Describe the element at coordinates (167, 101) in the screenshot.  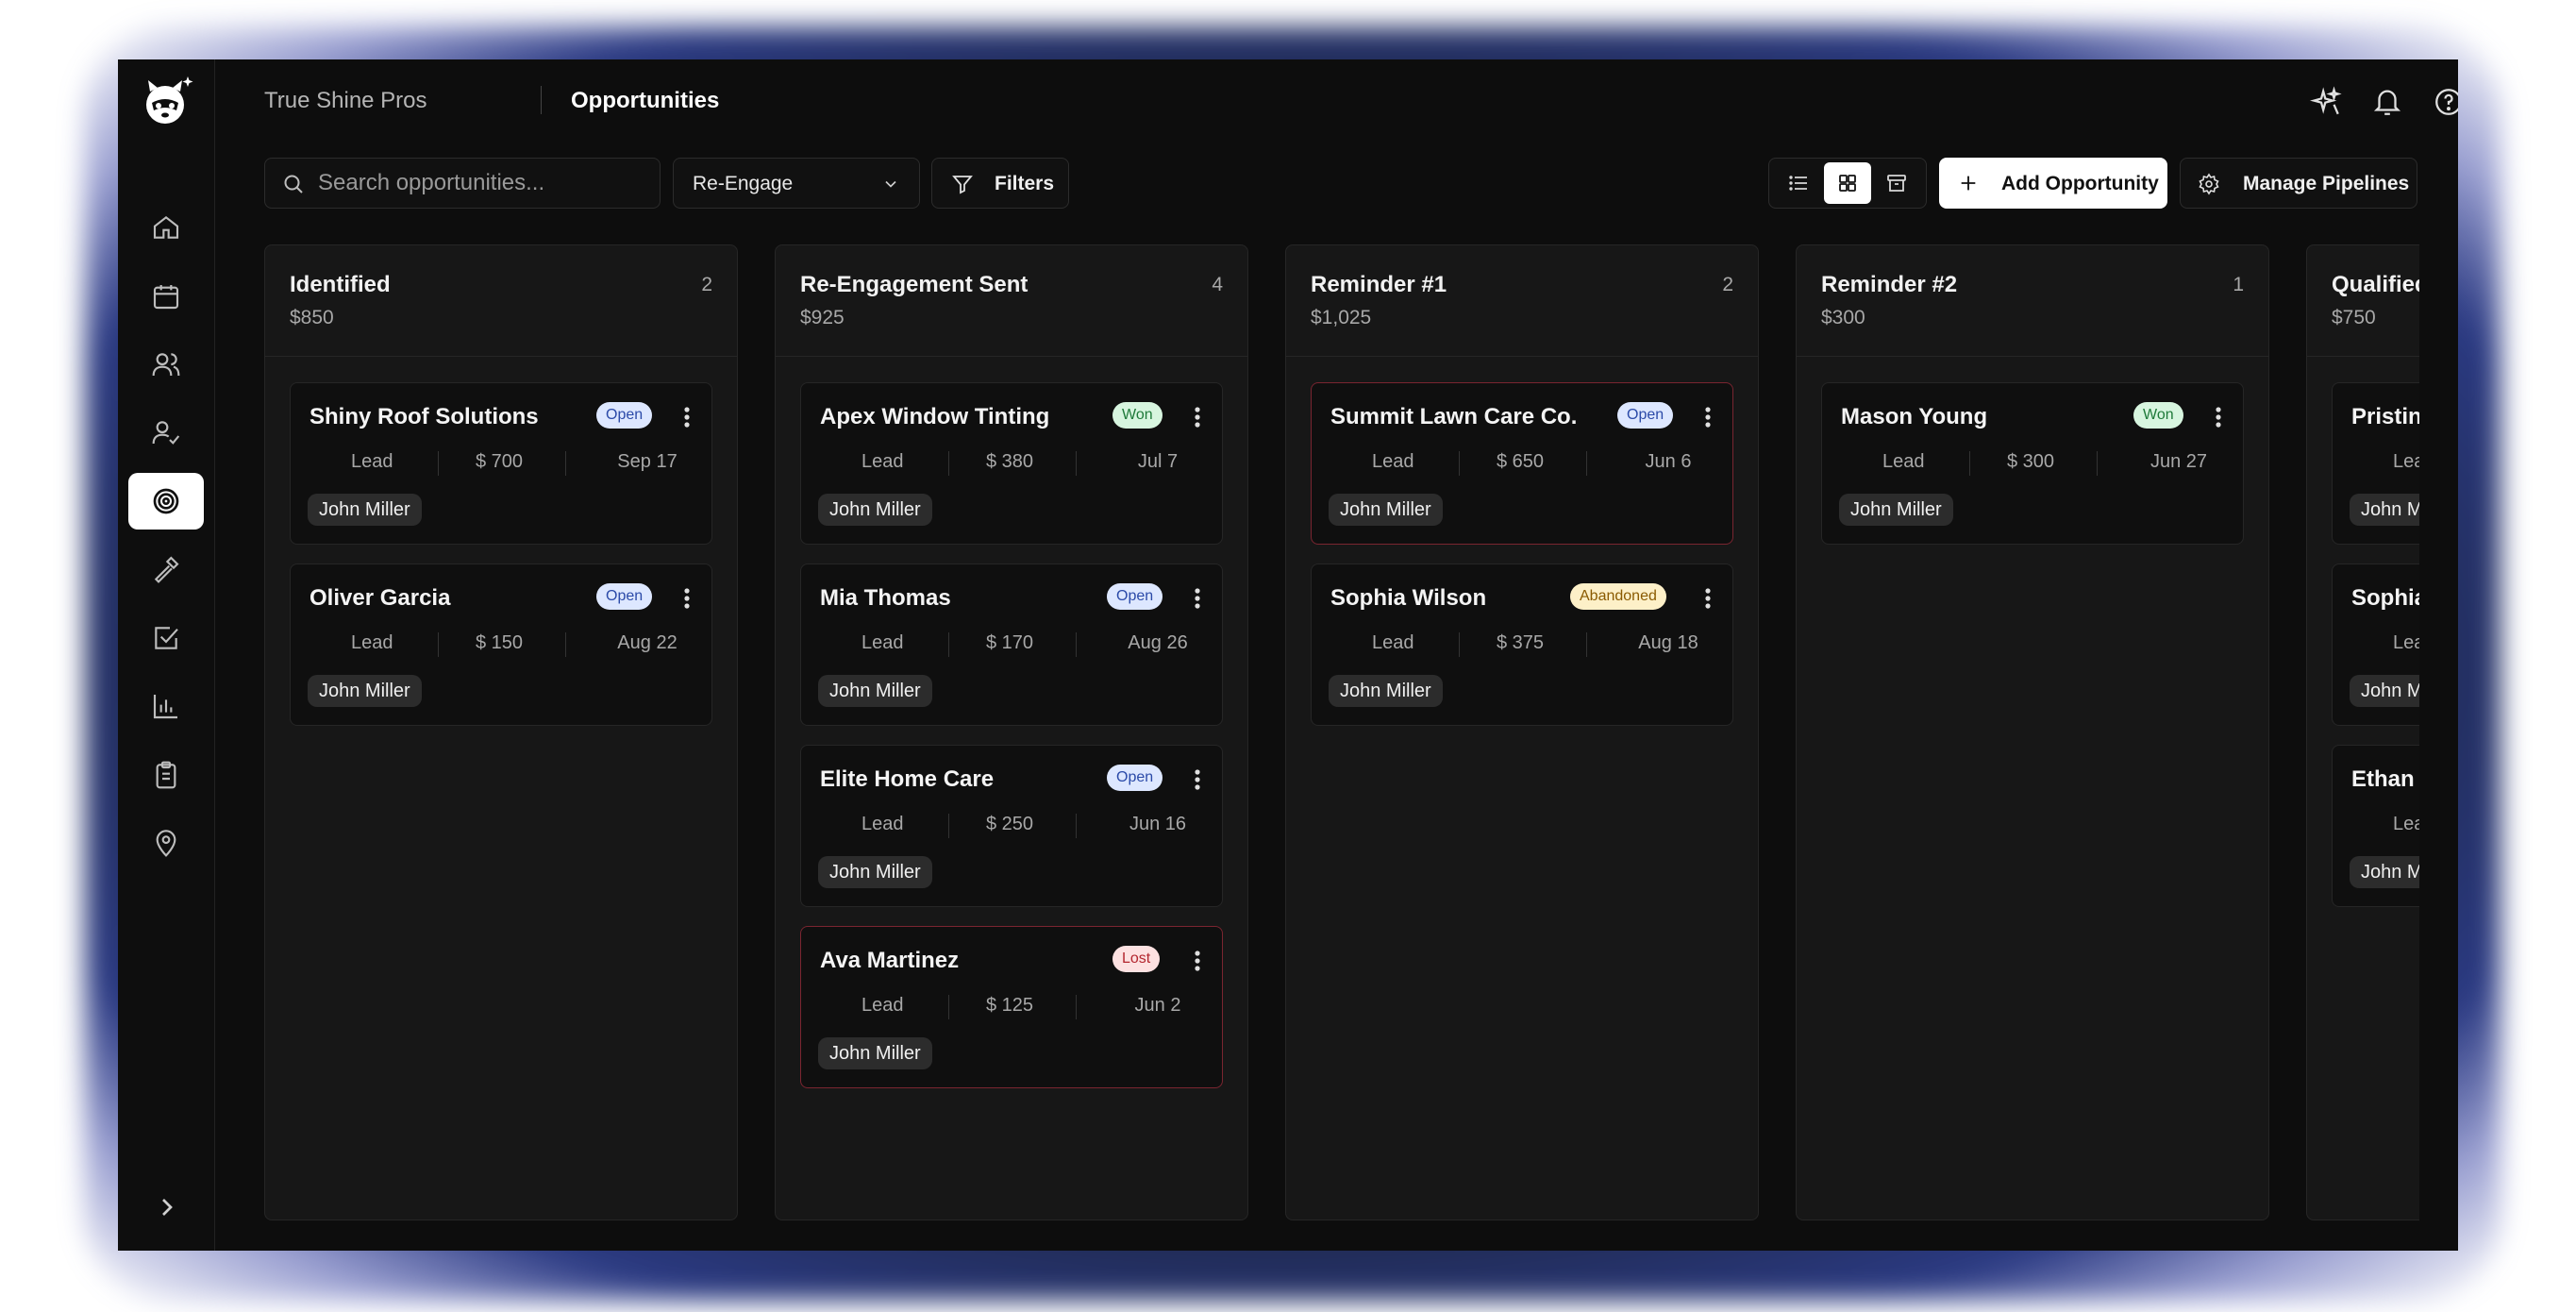
I see `raccoon-logo-icon` at that location.